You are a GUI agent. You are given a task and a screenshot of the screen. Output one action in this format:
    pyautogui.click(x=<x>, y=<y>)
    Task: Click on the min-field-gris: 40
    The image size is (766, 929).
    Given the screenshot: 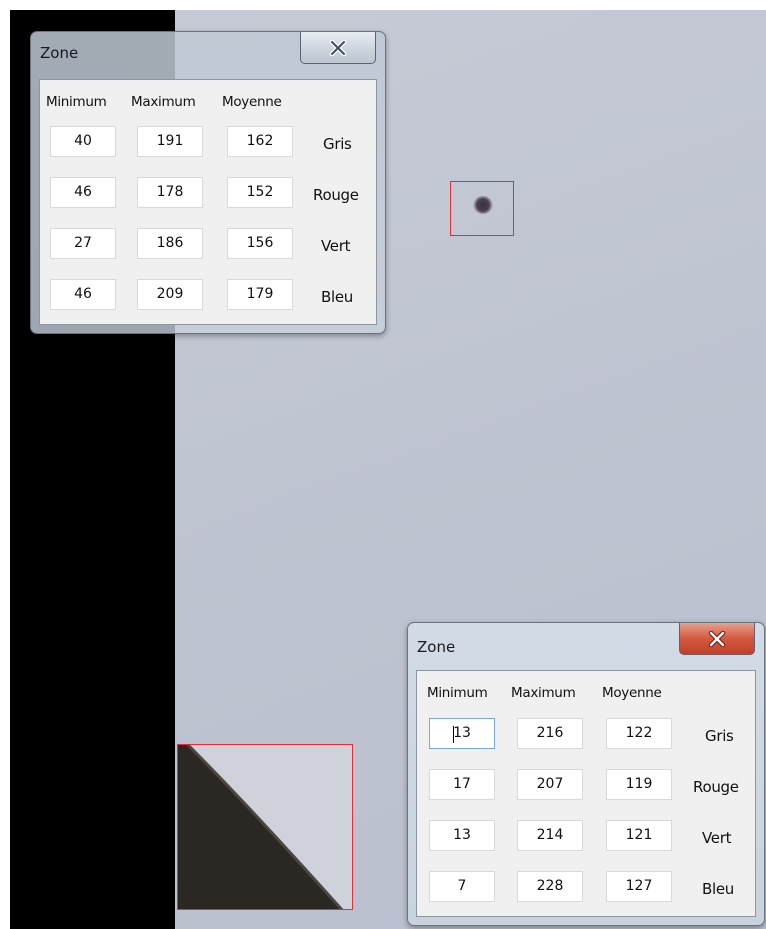 What is the action you would take?
    pyautogui.click(x=83, y=141)
    